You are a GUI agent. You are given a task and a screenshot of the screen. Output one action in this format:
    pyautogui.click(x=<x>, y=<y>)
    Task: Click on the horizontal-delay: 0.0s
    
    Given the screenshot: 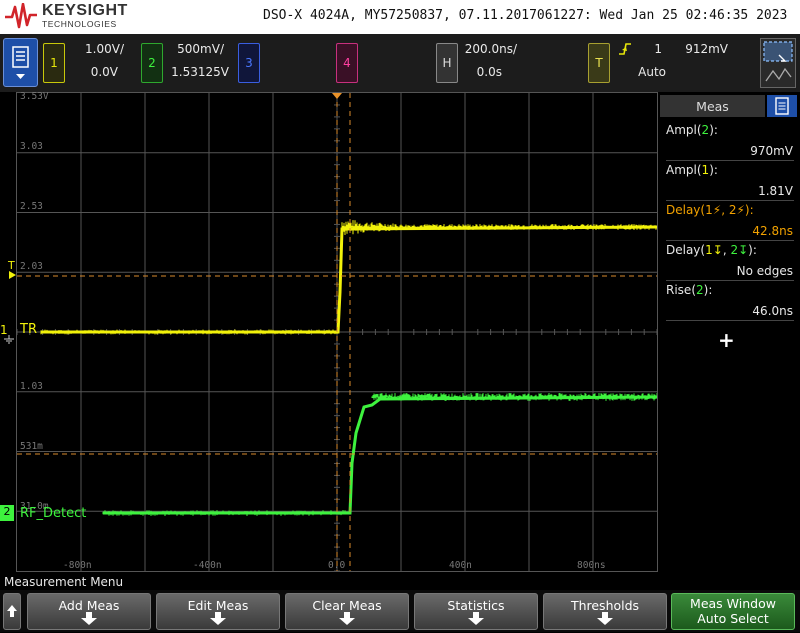 What is the action you would take?
    pyautogui.click(x=489, y=72)
    